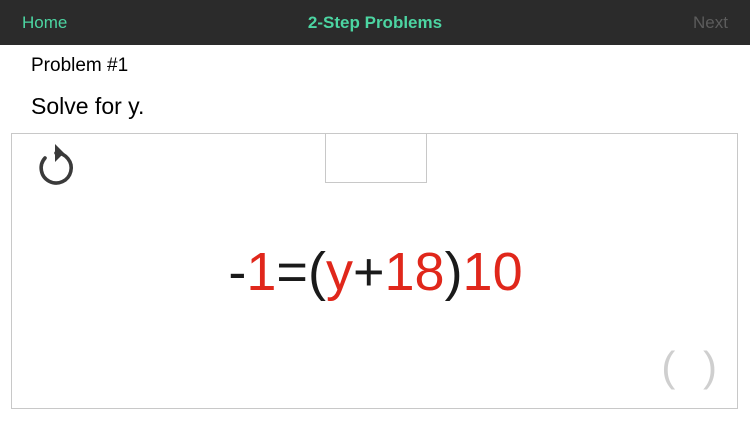 This screenshot has width=750, height=422. Describe the element at coordinates (454, 272) in the screenshot. I see `equation-token-close-paren: )` at that location.